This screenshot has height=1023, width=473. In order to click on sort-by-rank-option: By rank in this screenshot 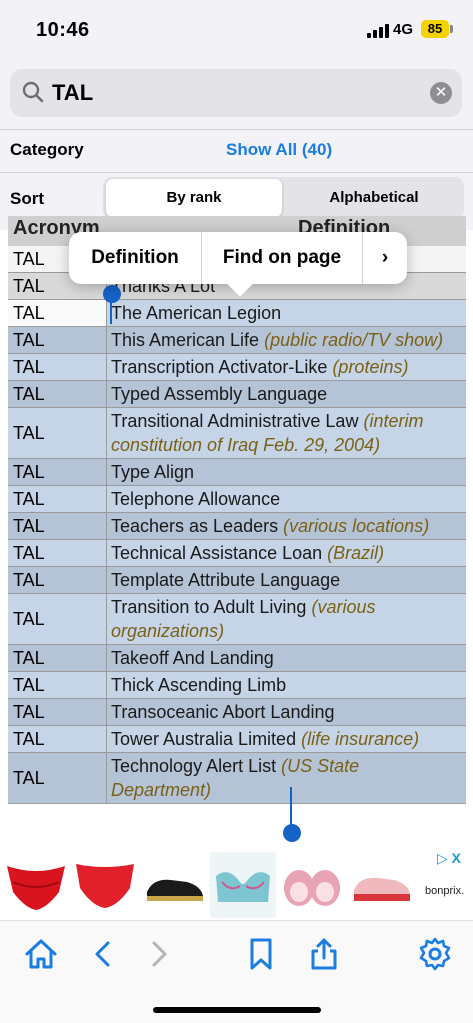, I will do `click(194, 198)`.